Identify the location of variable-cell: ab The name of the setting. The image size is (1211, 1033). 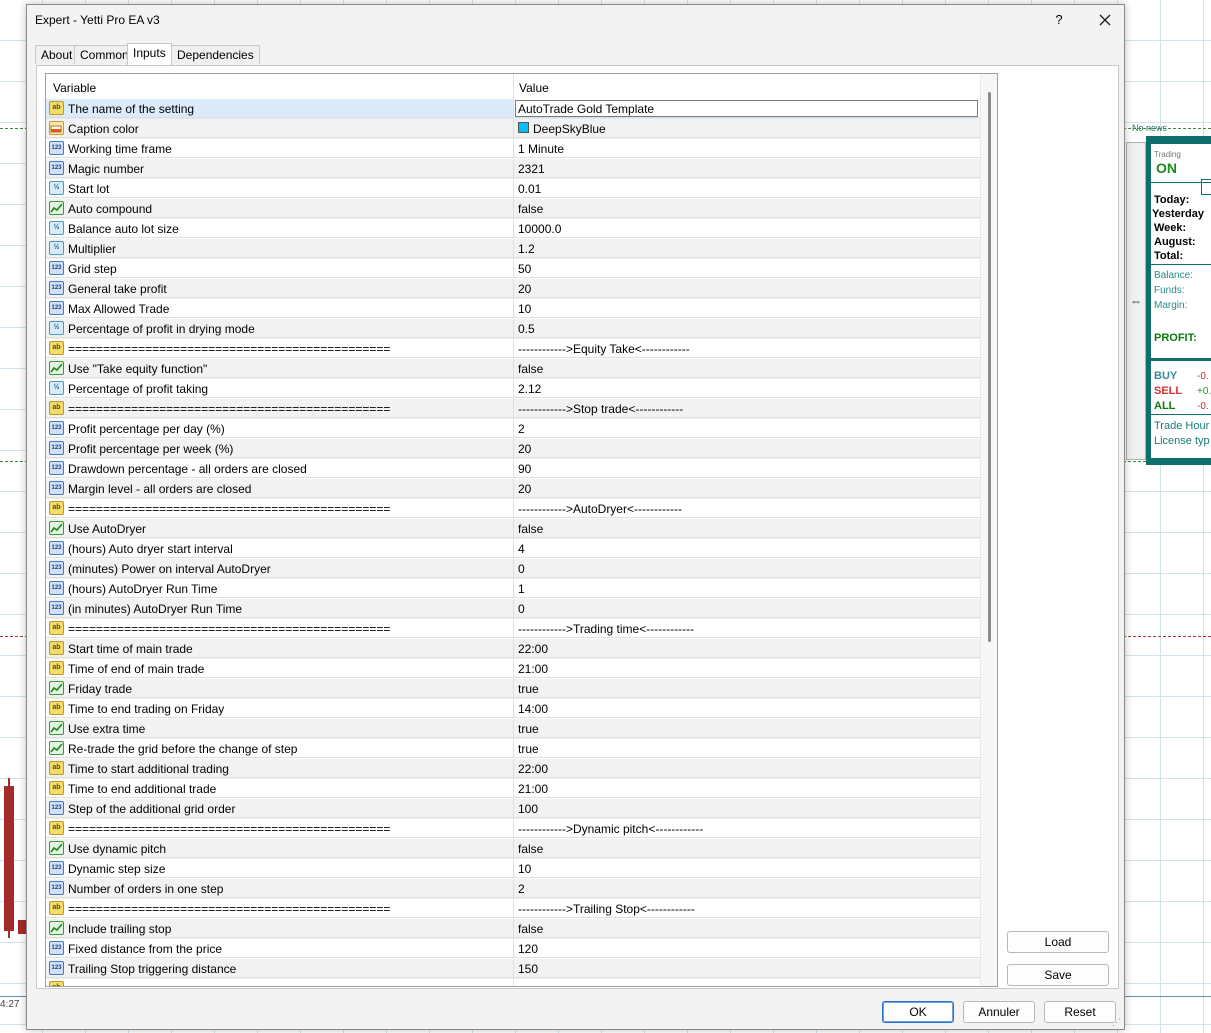
(279, 108).